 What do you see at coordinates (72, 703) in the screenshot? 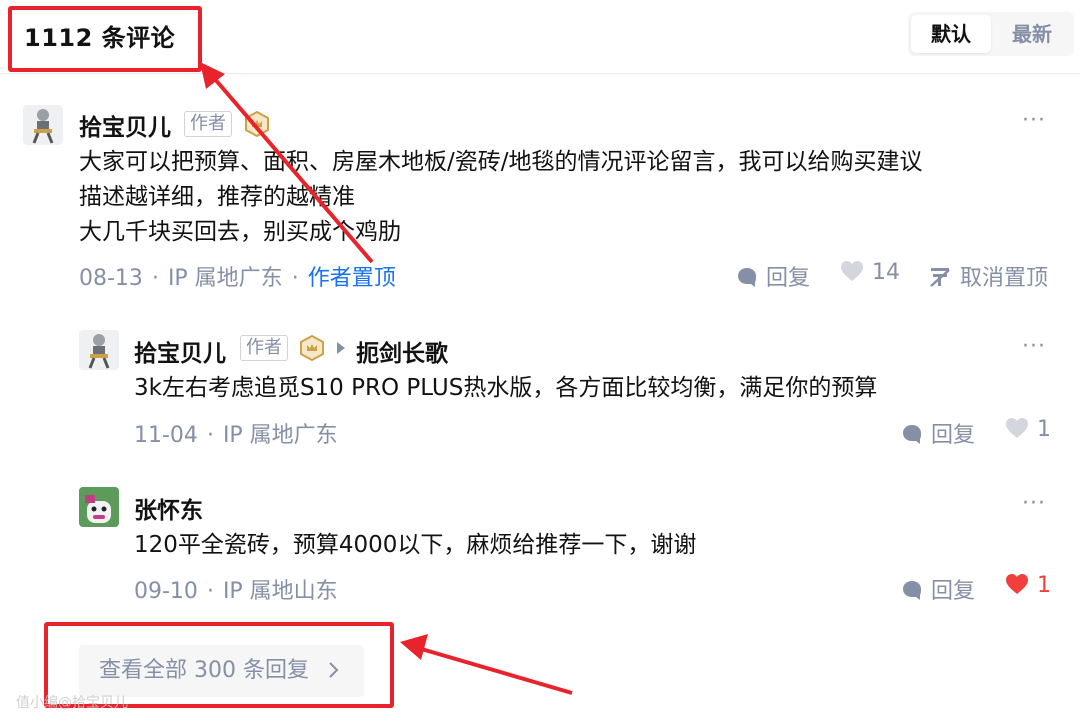
I see `watermark: 值小编@拾宝贝儿` at bounding box center [72, 703].